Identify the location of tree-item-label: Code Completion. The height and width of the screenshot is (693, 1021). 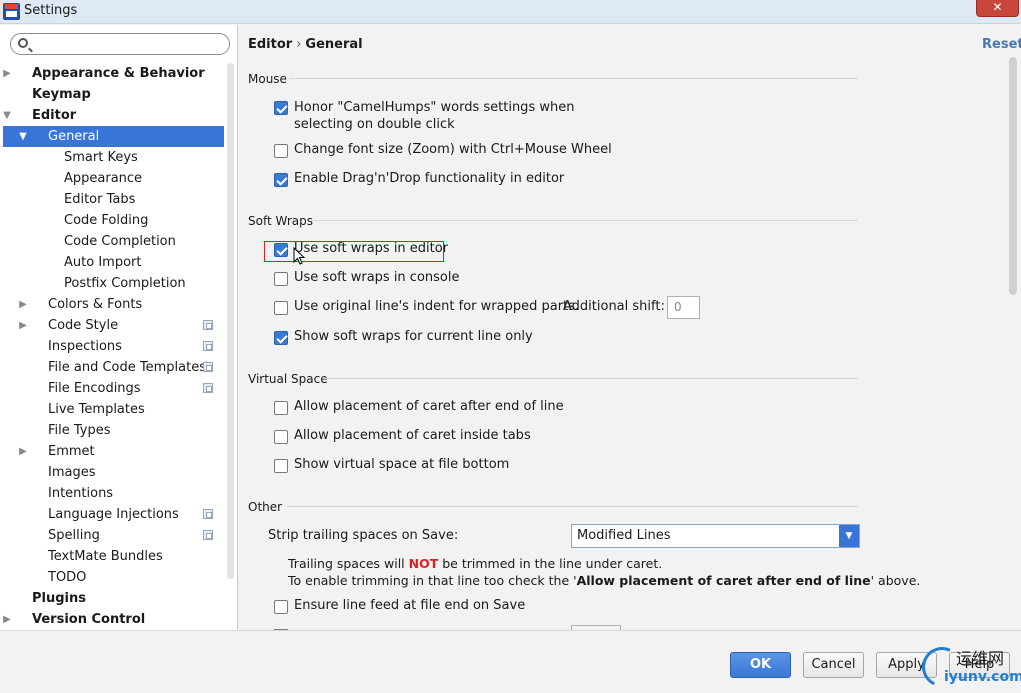
(120, 241).